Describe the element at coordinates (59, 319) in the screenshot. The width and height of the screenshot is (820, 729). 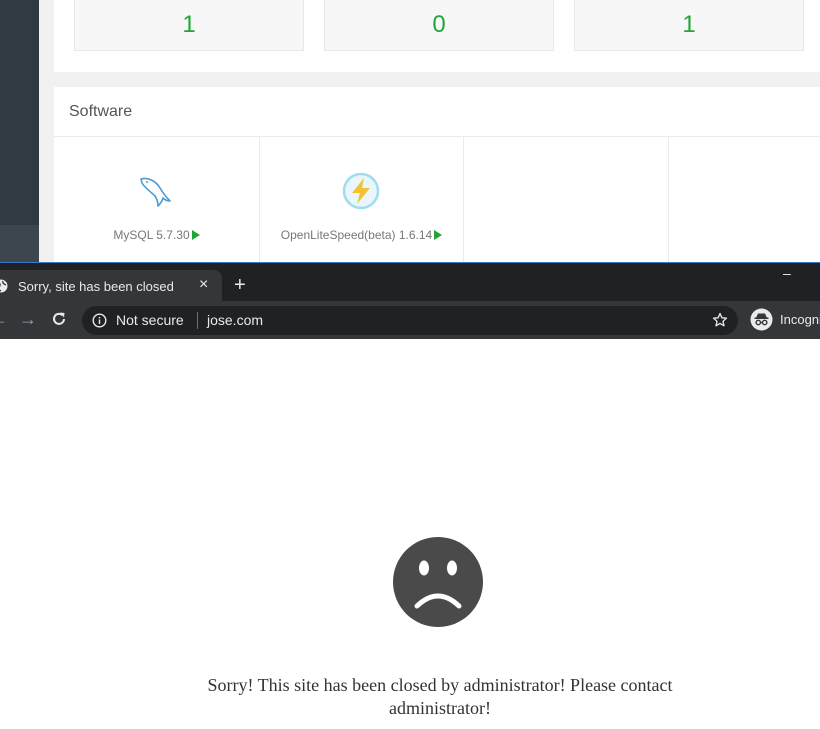
I see `reload-icon` at that location.